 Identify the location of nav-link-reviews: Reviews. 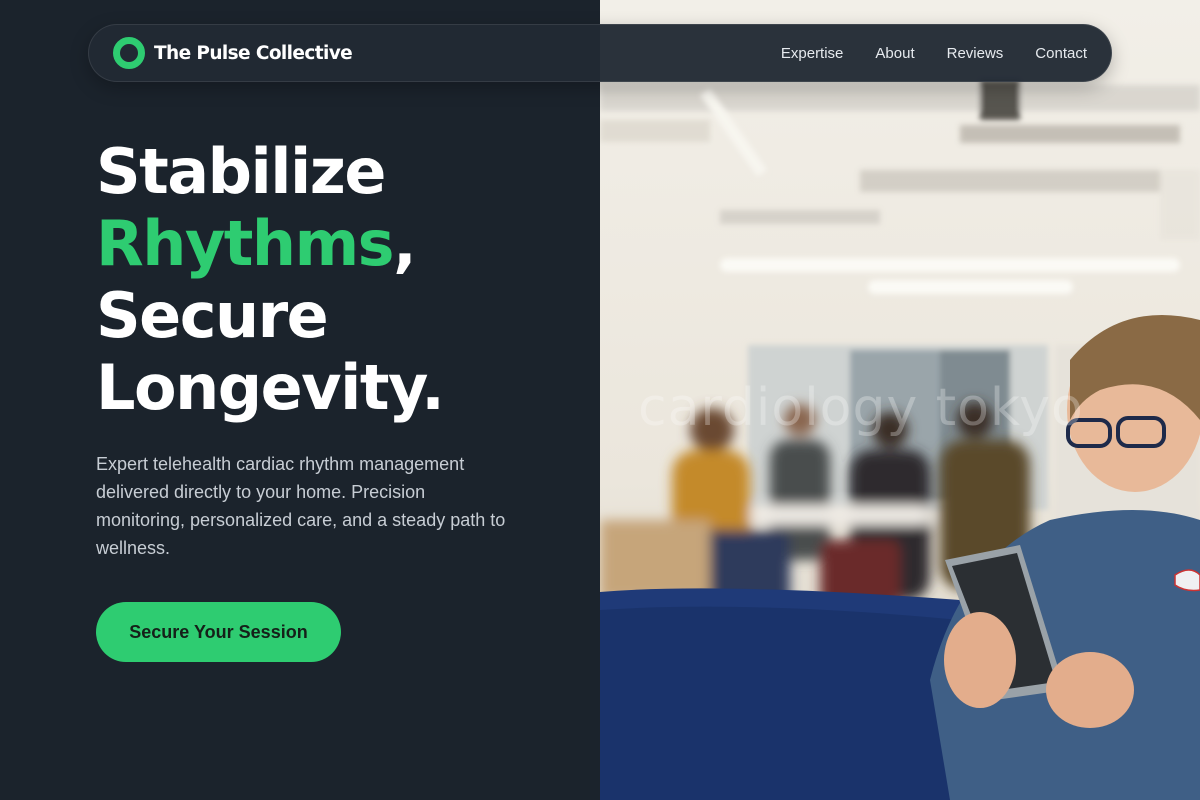
(975, 53).